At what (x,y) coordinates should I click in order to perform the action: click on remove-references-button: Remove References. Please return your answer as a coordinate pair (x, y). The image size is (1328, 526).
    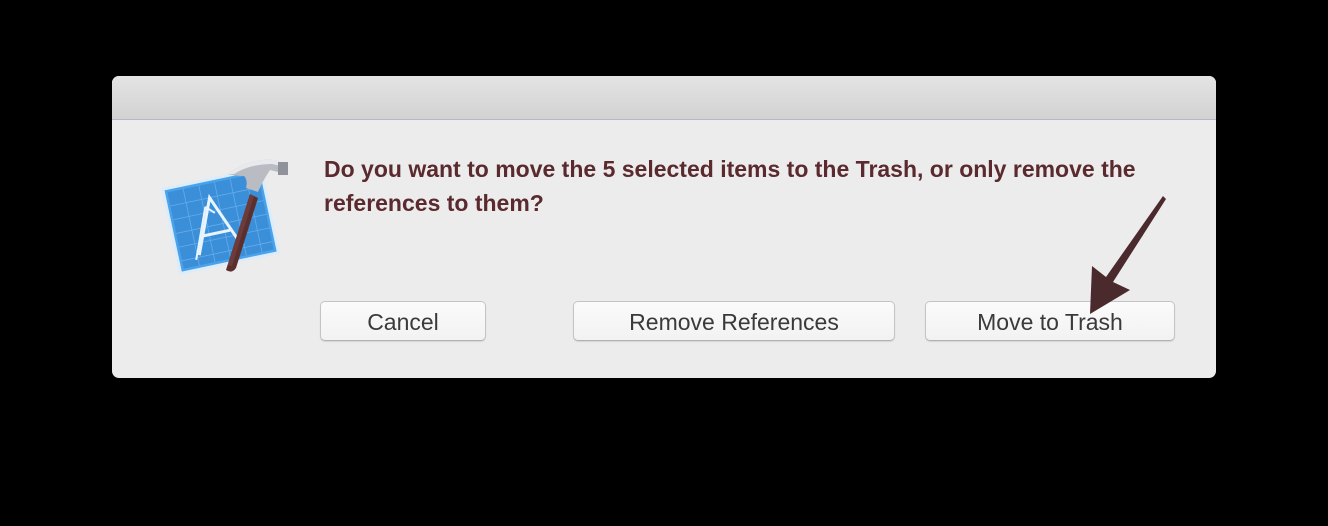
    Looking at the image, I should click on (734, 321).